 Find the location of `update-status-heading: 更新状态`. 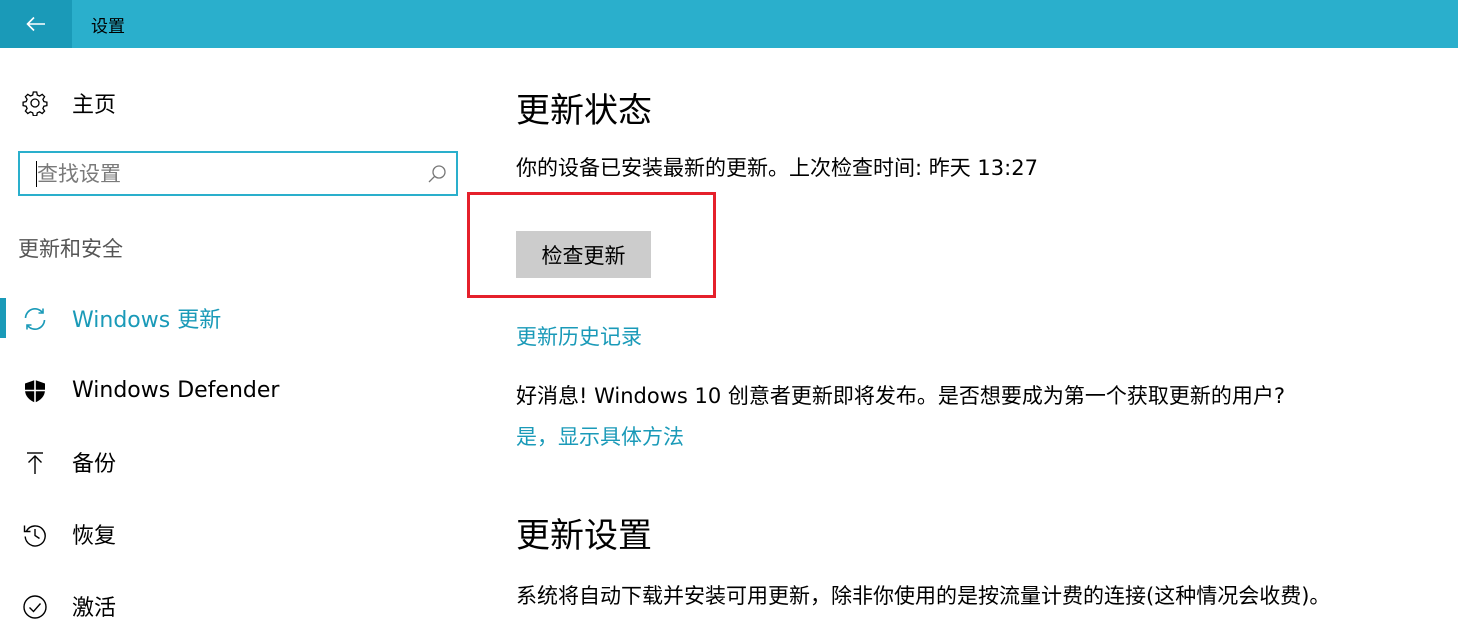

update-status-heading: 更新状态 is located at coordinates (584, 111).